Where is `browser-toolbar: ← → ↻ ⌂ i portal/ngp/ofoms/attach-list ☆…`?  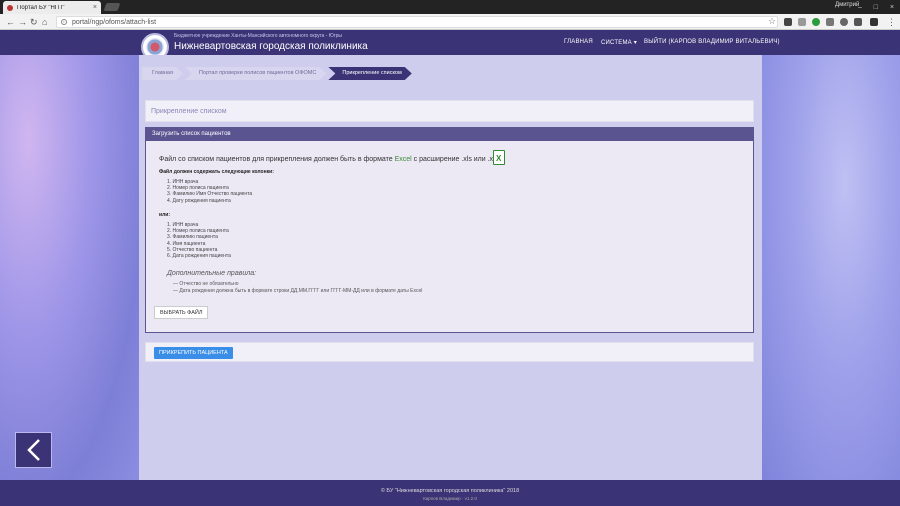 browser-toolbar: ← → ↻ ⌂ i portal/ngp/ofoms/attach-list ☆… is located at coordinates (450, 22).